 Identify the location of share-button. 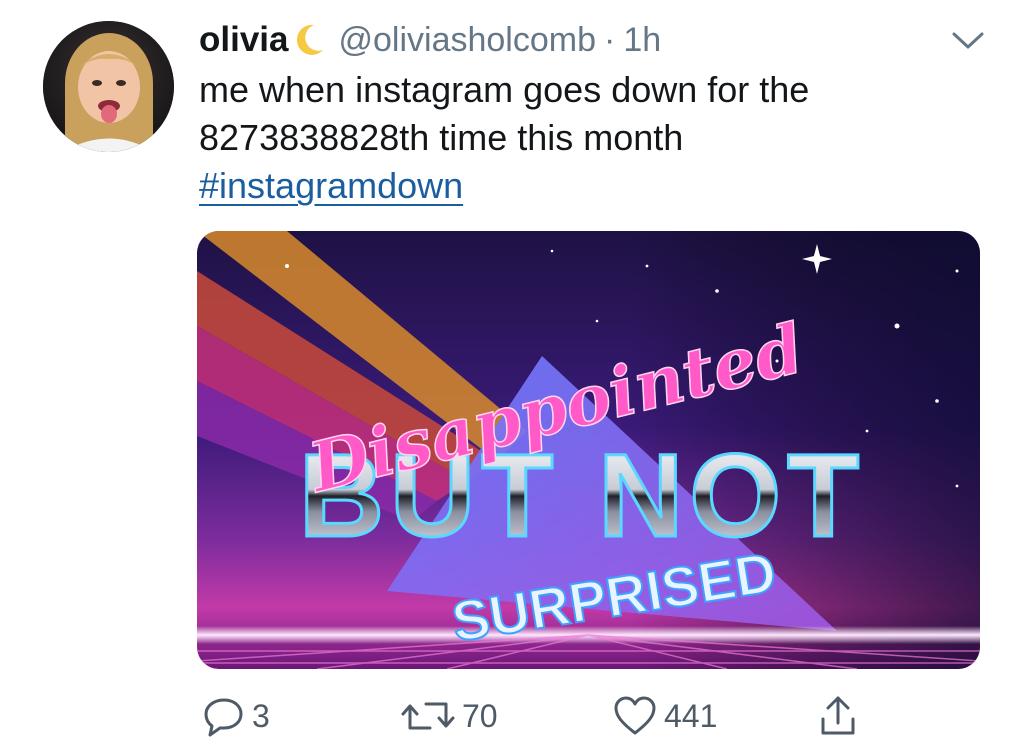
(838, 716).